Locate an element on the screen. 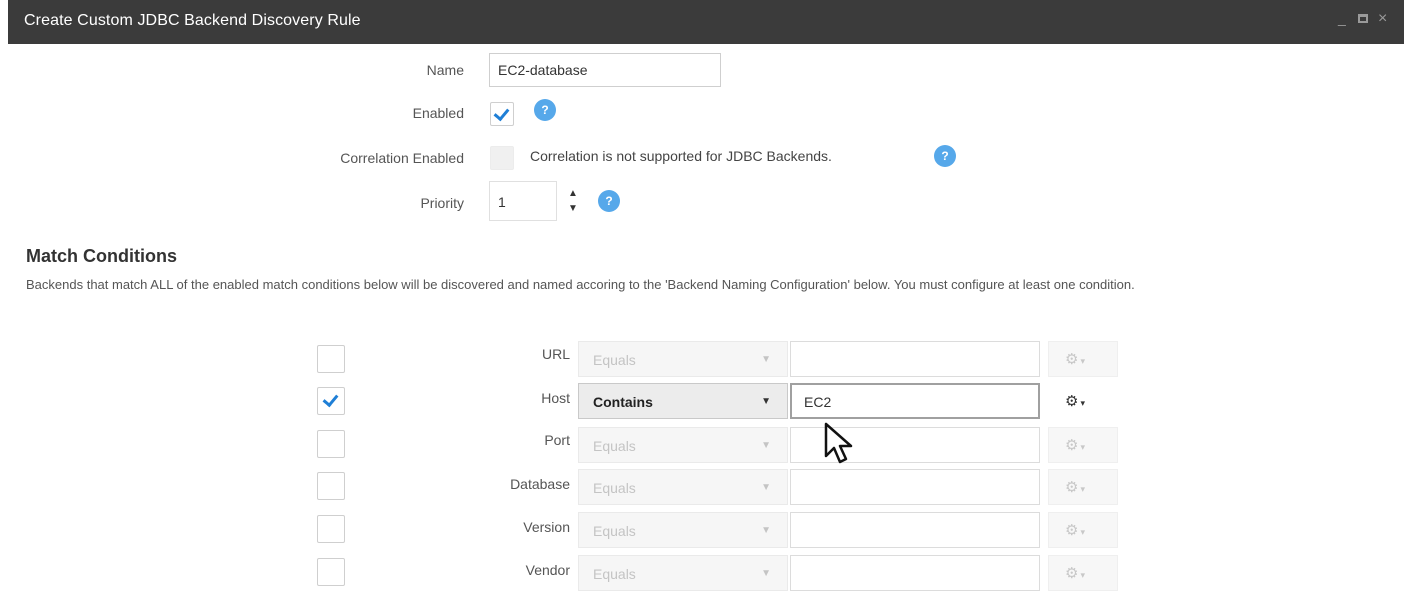  host-condition-checkbox is located at coordinates (331, 401).